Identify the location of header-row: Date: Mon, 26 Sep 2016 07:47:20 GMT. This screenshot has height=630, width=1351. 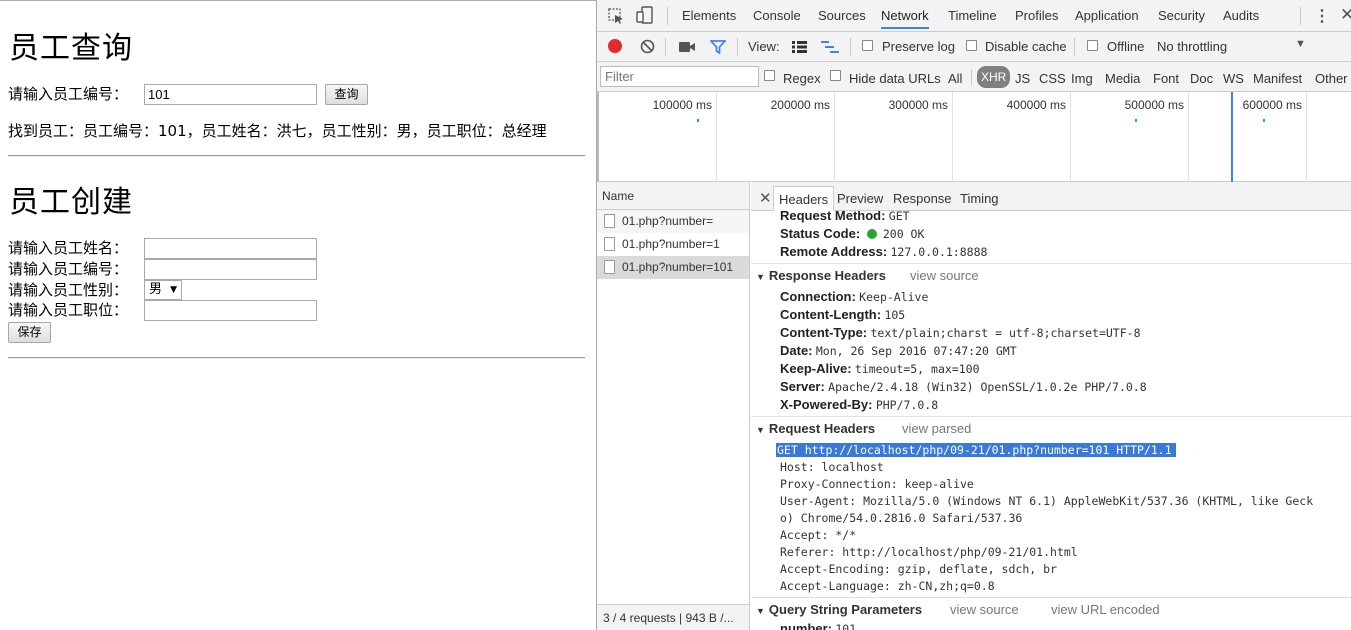
(898, 350).